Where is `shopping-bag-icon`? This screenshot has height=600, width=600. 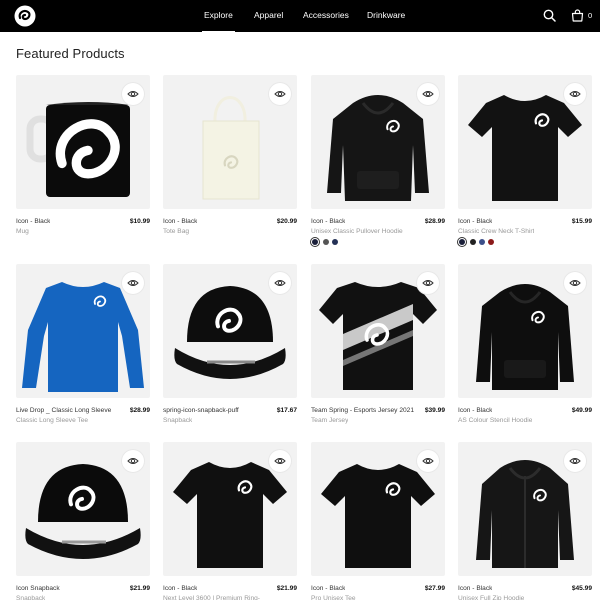 shopping-bag-icon is located at coordinates (577, 15).